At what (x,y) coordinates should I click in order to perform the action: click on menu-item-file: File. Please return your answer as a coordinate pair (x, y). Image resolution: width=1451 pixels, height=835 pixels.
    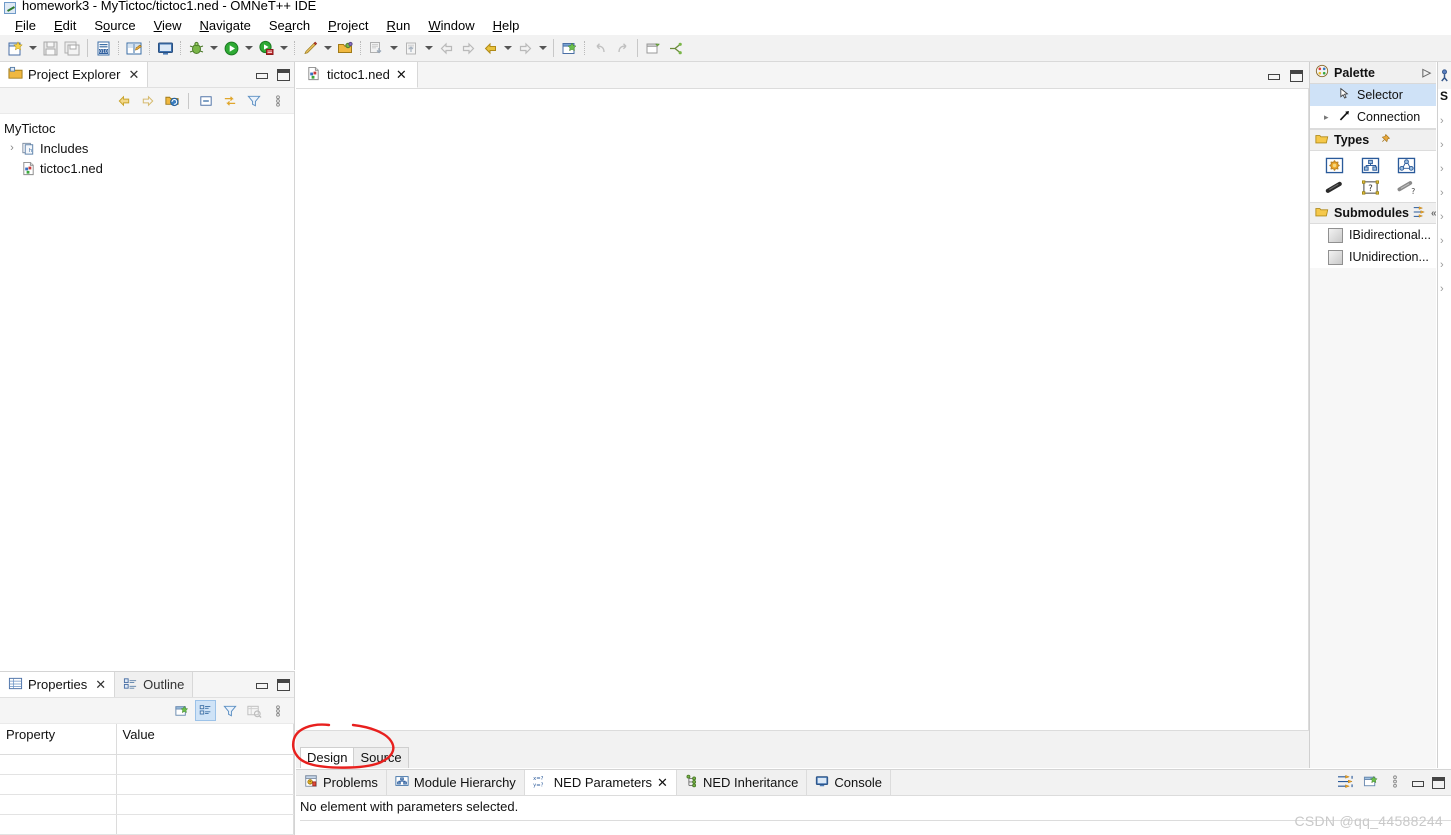
    Looking at the image, I should click on (25, 25).